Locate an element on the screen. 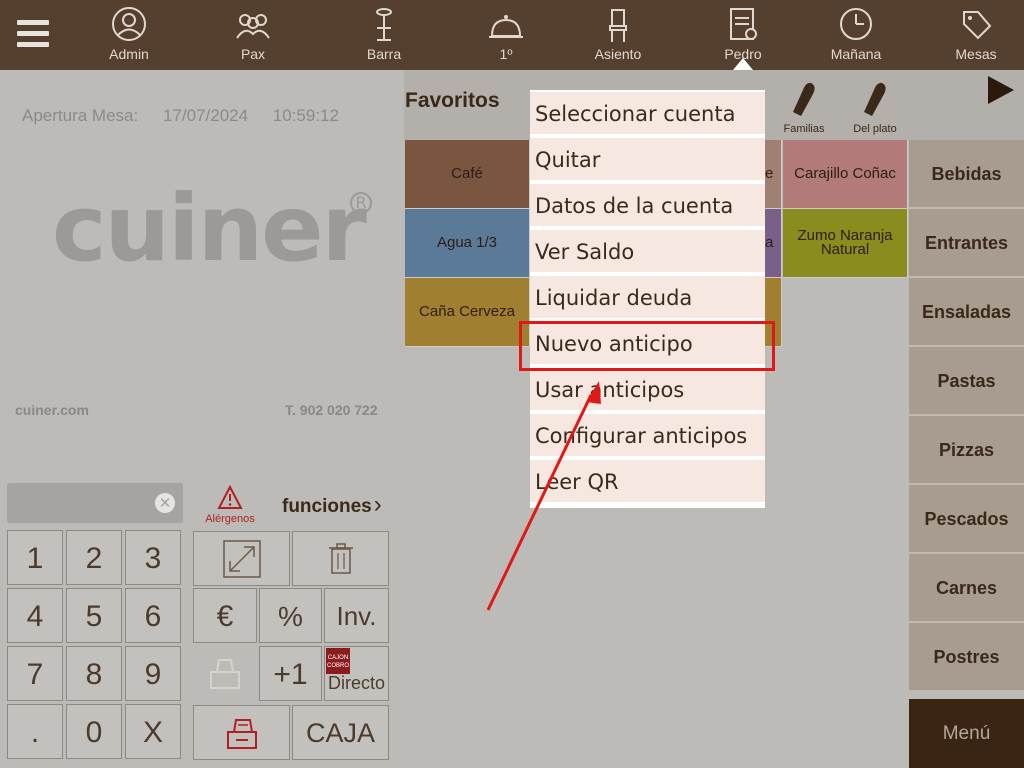  alergenos-label: Alérgenos is located at coordinates (230, 519).